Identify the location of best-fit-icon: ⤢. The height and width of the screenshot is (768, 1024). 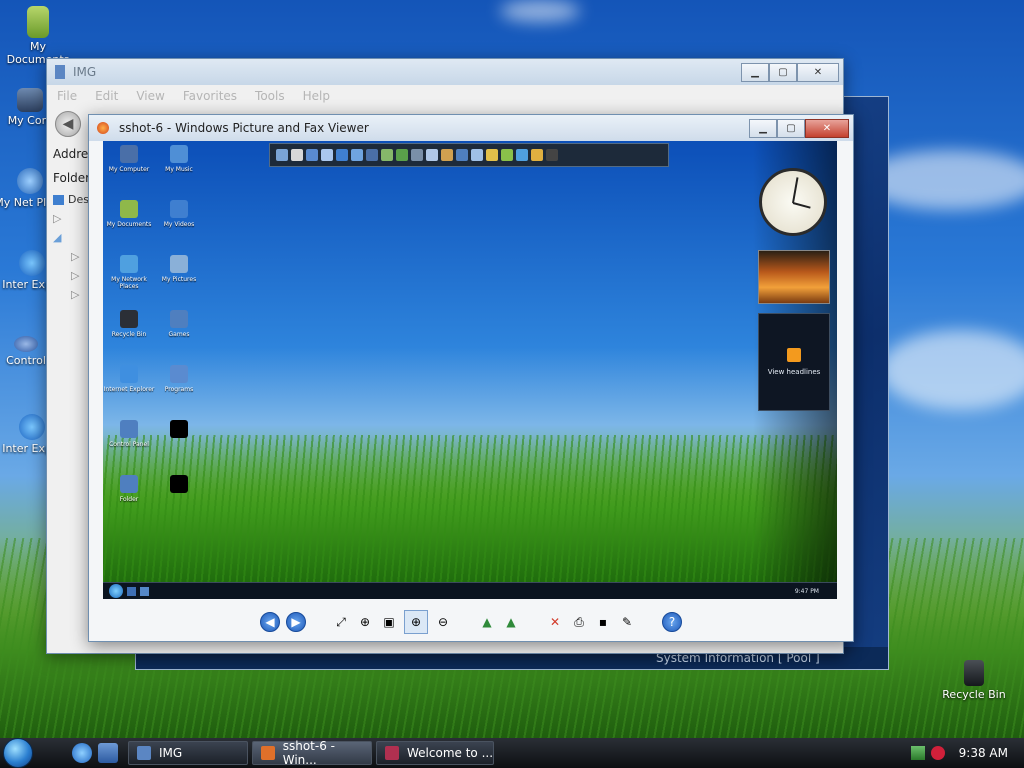
(341, 621).